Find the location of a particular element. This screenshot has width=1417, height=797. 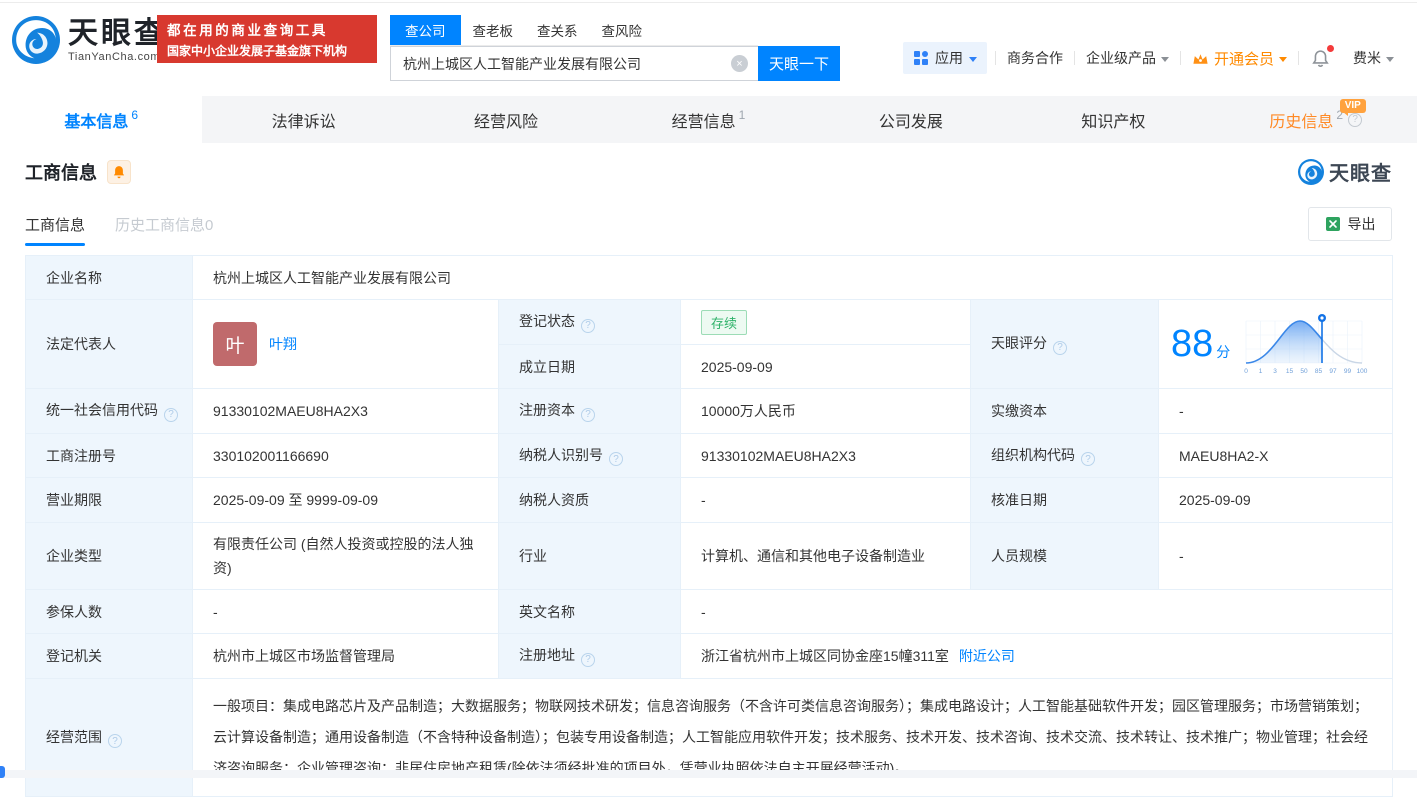

username: 费米 is located at coordinates (1367, 58).